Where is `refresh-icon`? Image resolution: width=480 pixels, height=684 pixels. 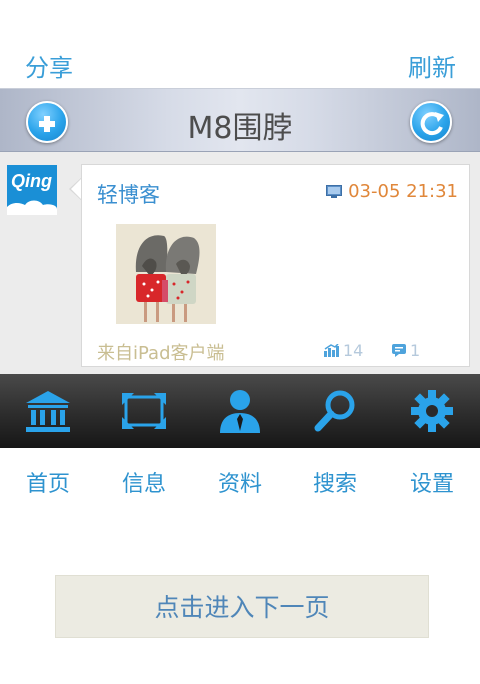
refresh-icon is located at coordinates (432, 124).